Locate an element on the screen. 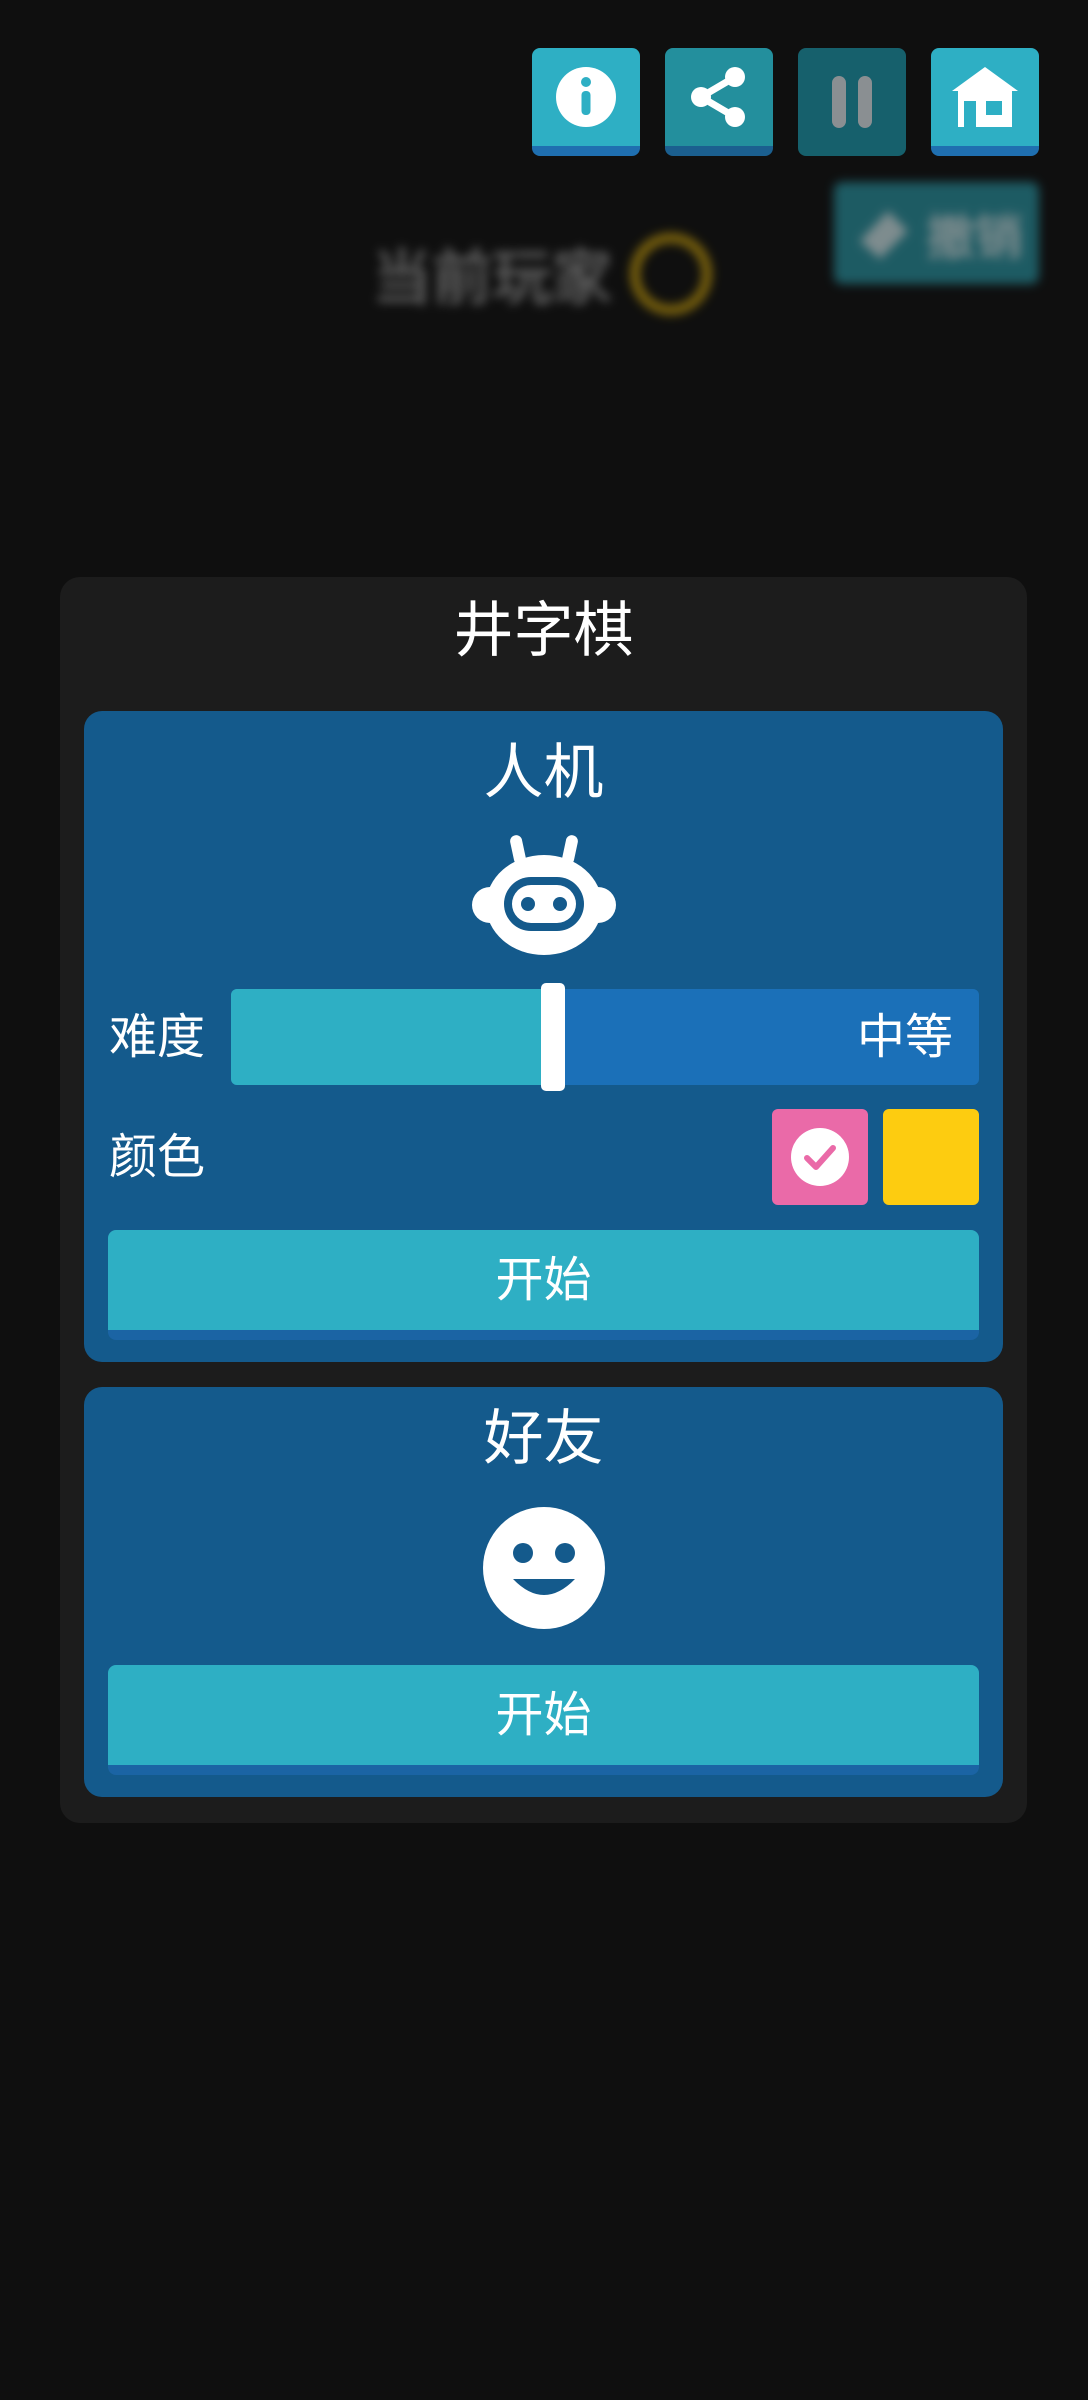  check-icon is located at coordinates (820, 1157).